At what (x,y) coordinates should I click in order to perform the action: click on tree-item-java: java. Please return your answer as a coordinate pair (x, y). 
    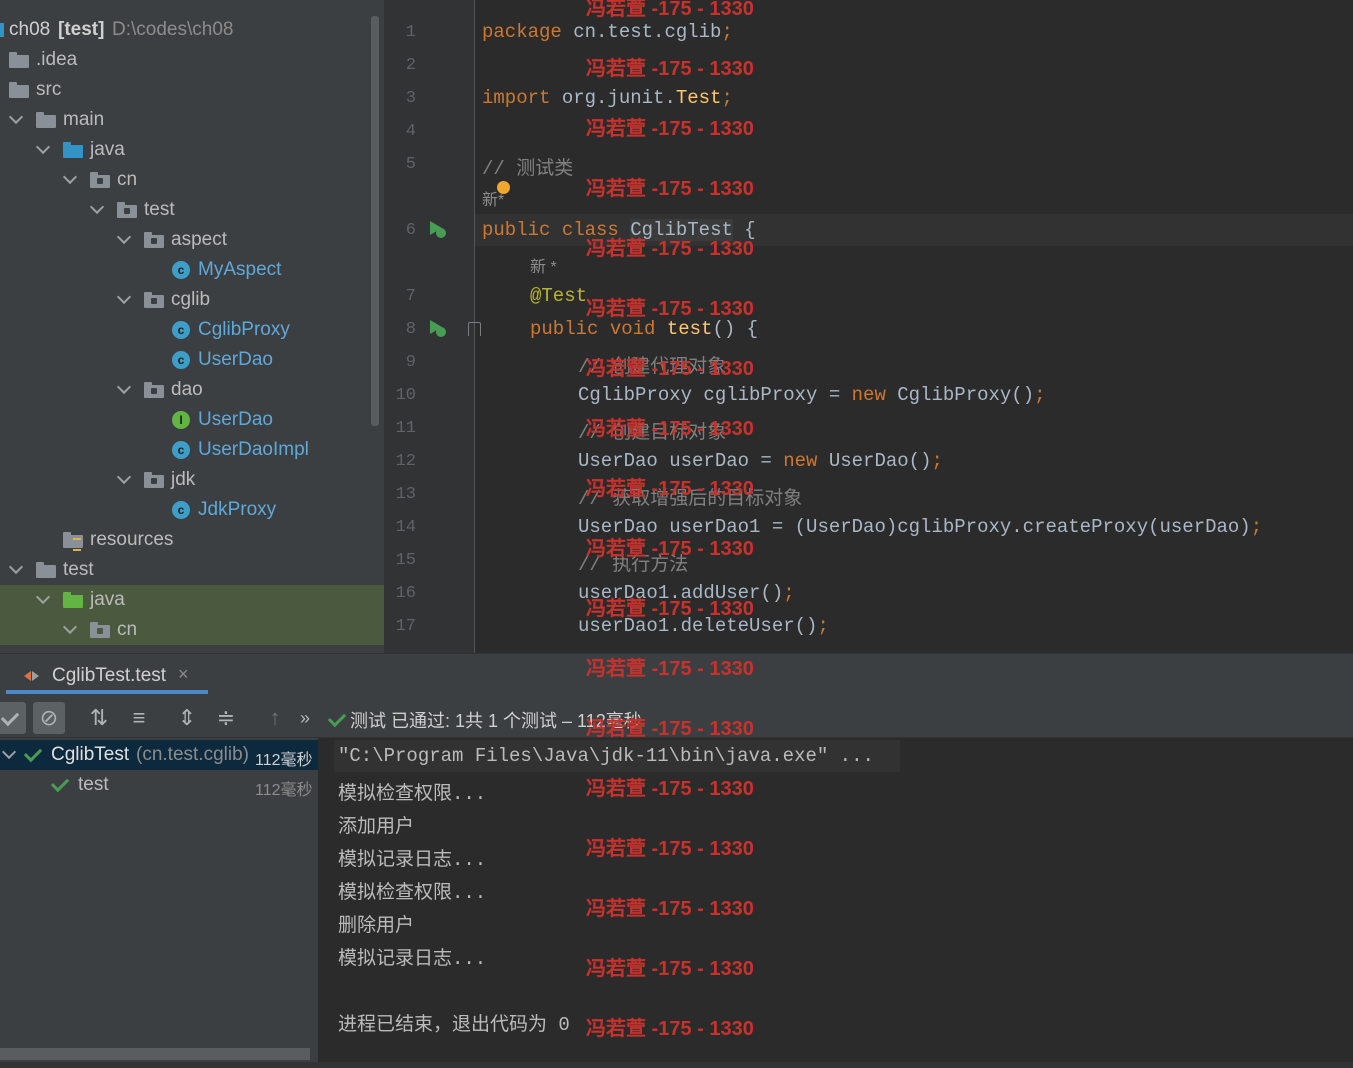
    Looking at the image, I should click on (192, 150).